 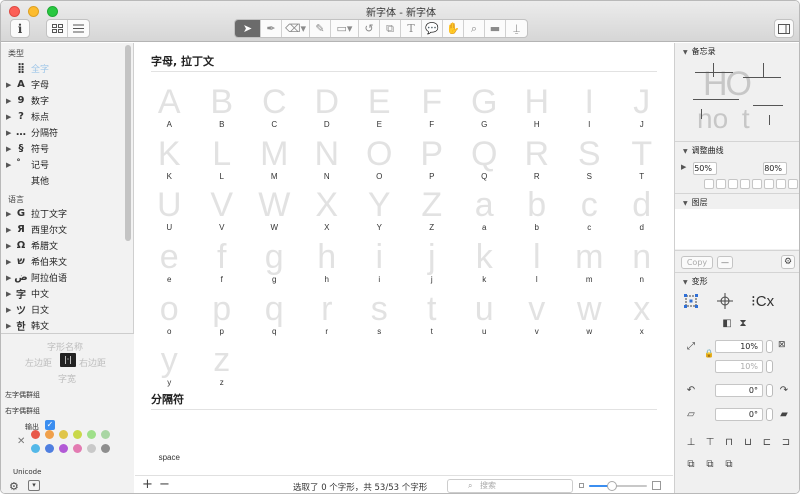 I want to click on zoom-slider, so click(x=618, y=486).